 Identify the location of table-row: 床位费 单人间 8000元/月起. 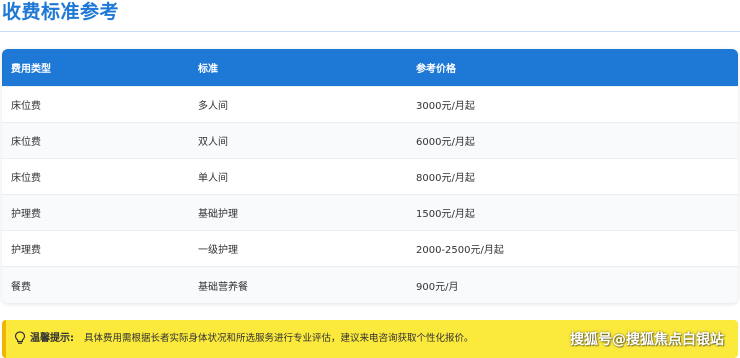
(370, 176).